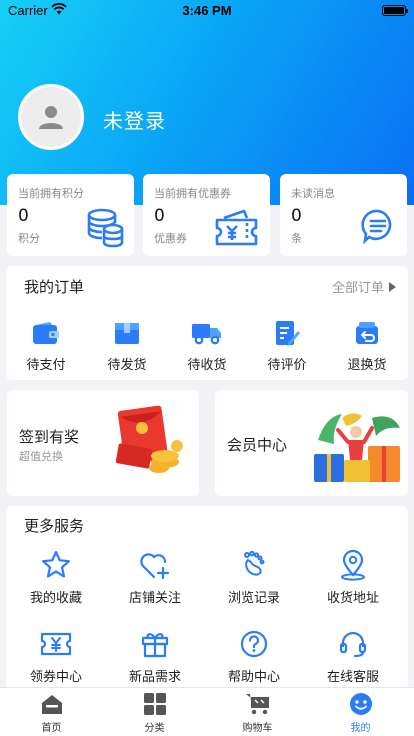 This screenshot has height=736, width=414. I want to click on services-title: 更多服务, so click(54, 526).